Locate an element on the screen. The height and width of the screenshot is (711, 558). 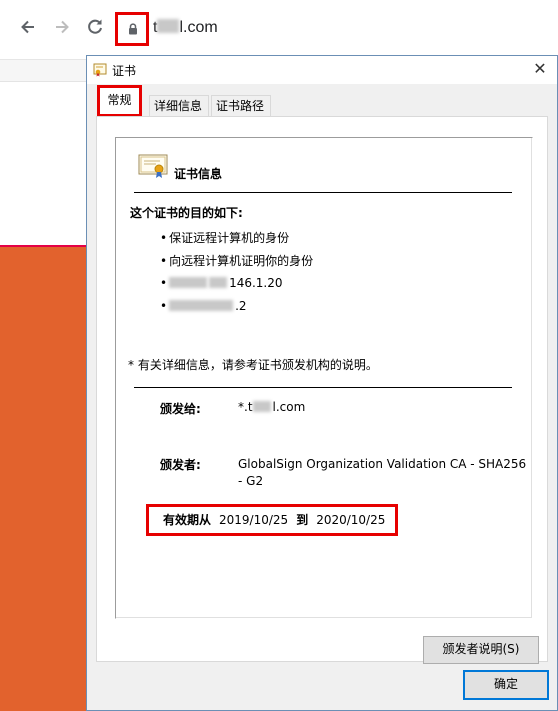
tab-general: 常规 is located at coordinates (119, 101).